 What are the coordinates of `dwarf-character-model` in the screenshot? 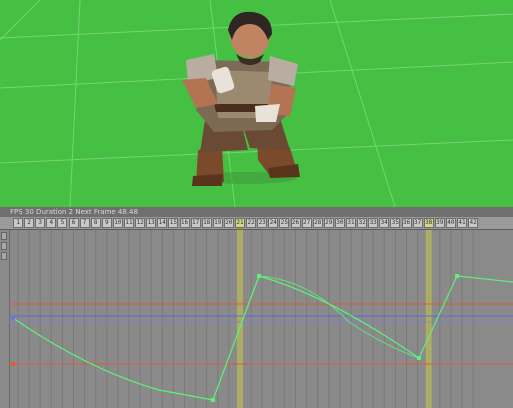 It's located at (241, 98).